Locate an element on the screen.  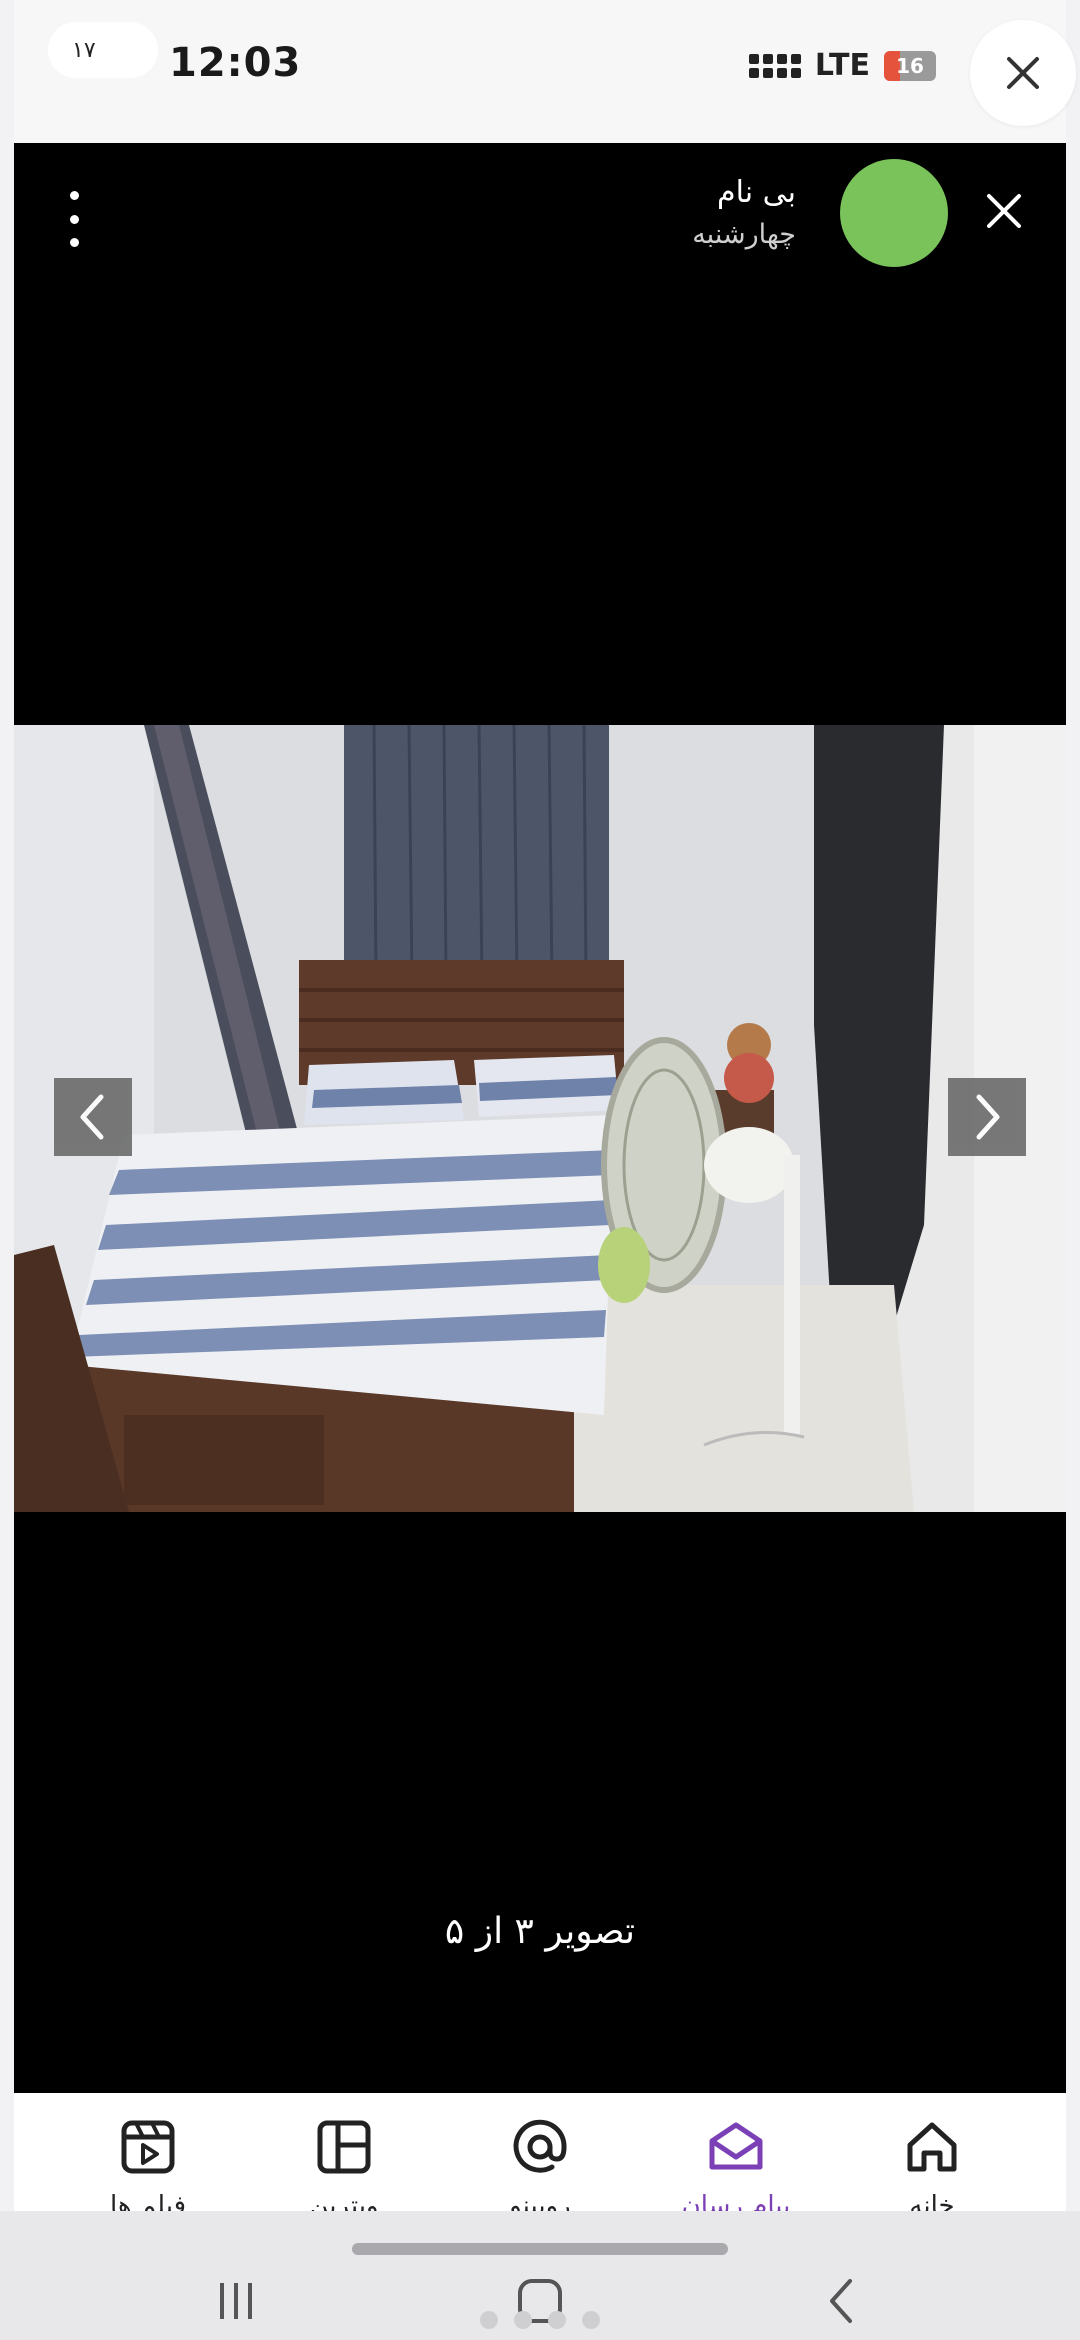
previous-image-button is located at coordinates (93, 1117).